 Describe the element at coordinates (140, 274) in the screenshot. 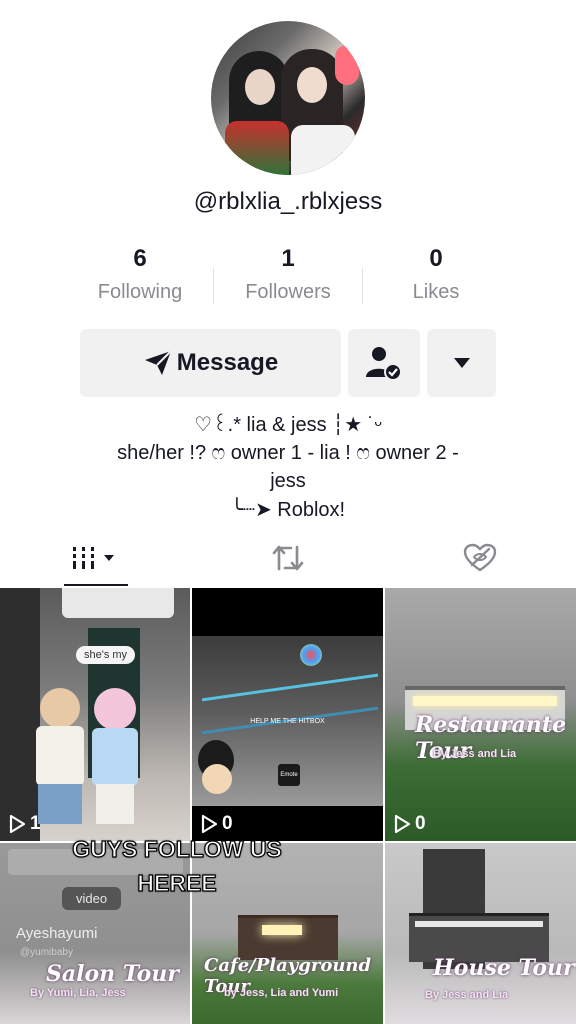

I see `stat-following: 6 Following` at that location.